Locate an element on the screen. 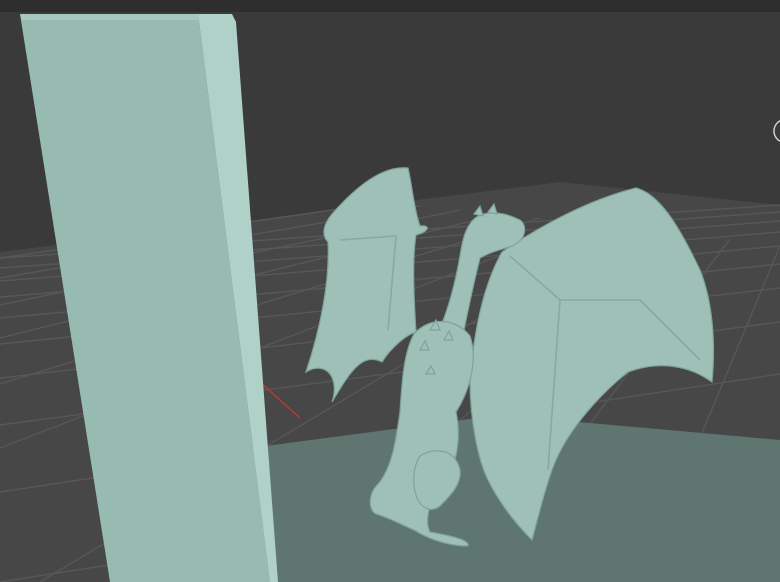  navigation-gizmo-icon is located at coordinates (776, 131).